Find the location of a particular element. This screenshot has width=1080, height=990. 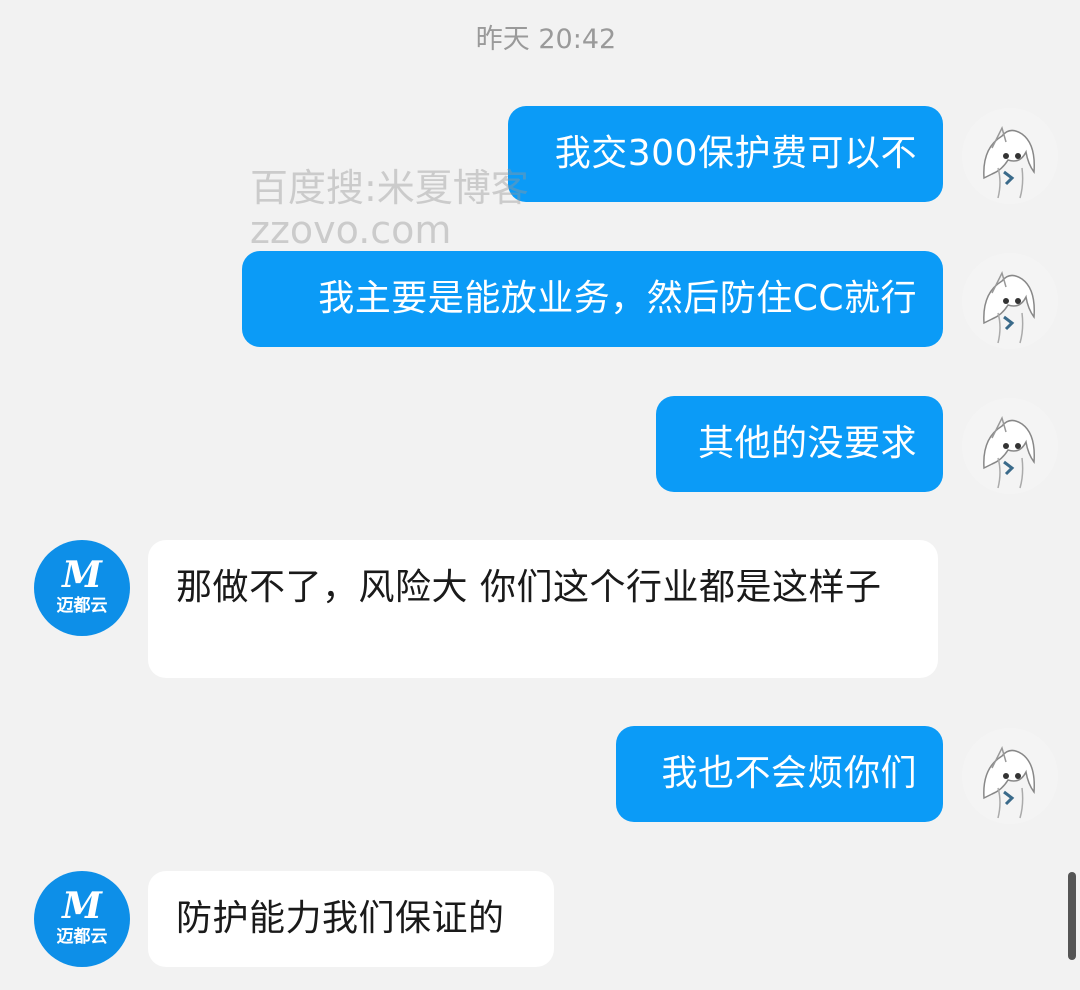

watermark: 百度搜:米夏博客 zzovo.com is located at coordinates (389, 209).